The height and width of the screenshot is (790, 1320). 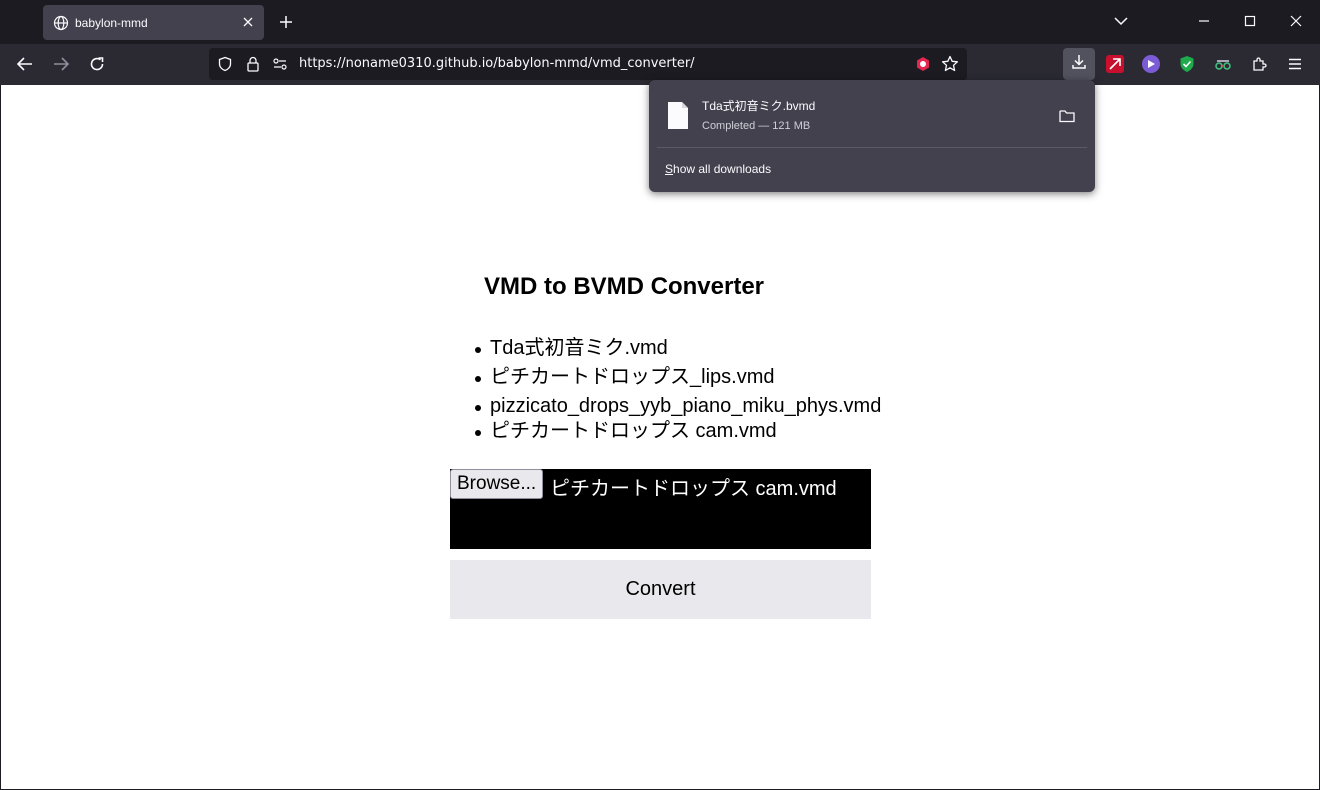 I want to click on list-item: Tda式初音ミク.vmd, so click(x=677, y=349).